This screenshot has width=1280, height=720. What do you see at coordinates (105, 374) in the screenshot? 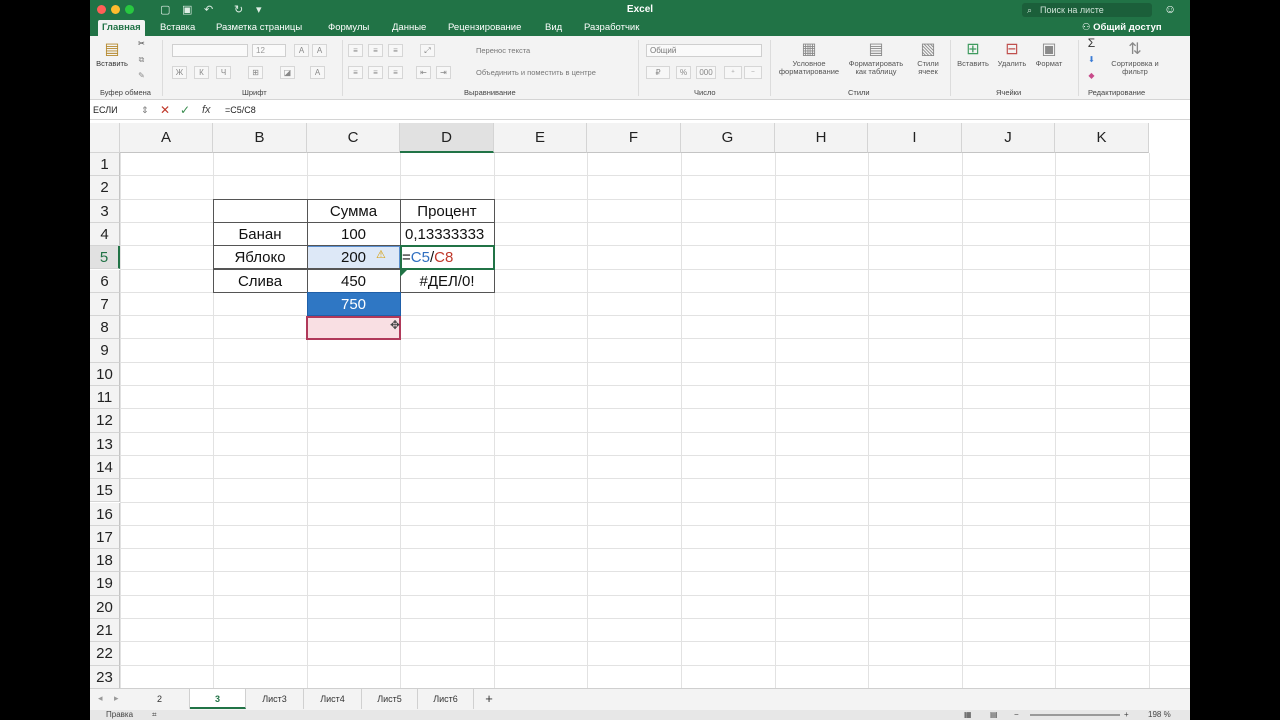
I see `row-header-10: 10` at bounding box center [105, 374].